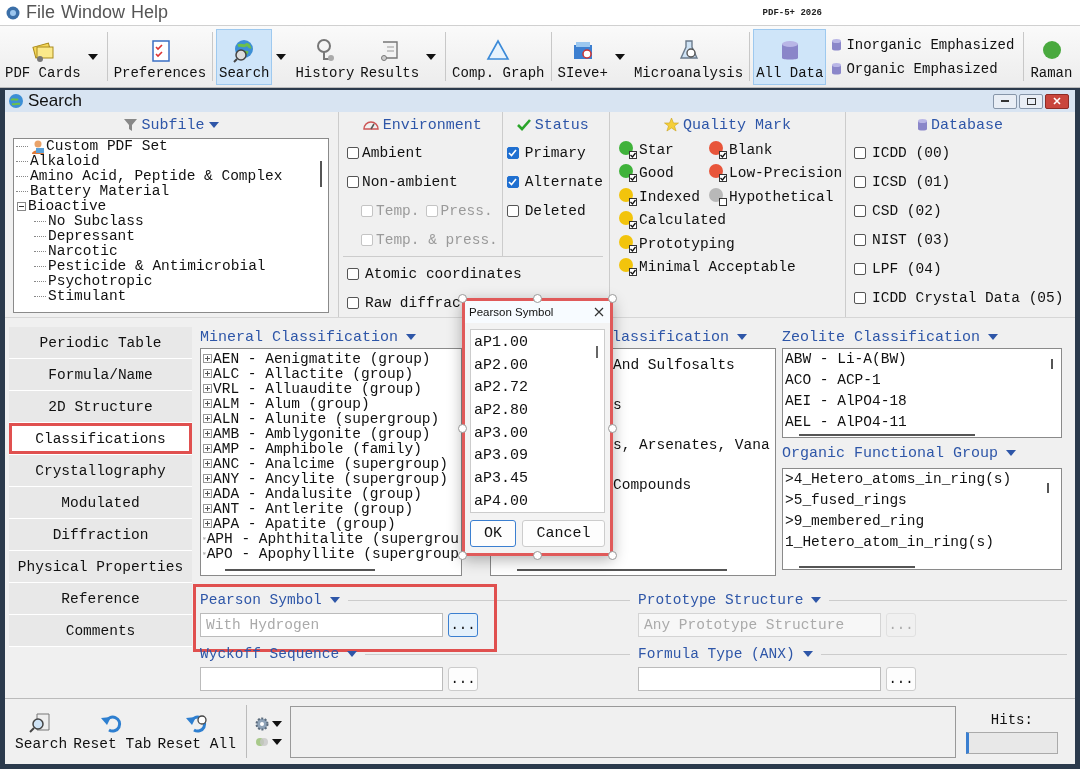 The width and height of the screenshot is (1080, 769). Describe the element at coordinates (563, 533) in the screenshot. I see `dialog-button: Cancel` at that location.